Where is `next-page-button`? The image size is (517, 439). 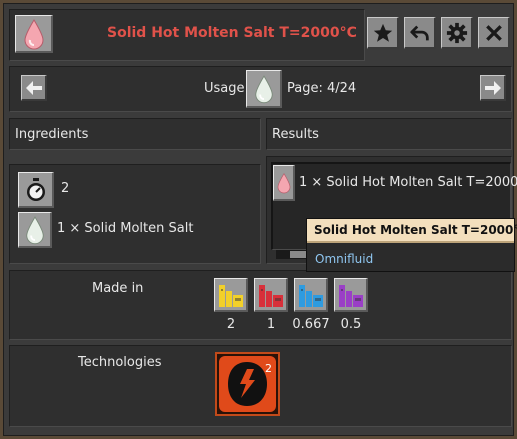
next-page-button is located at coordinates (493, 88).